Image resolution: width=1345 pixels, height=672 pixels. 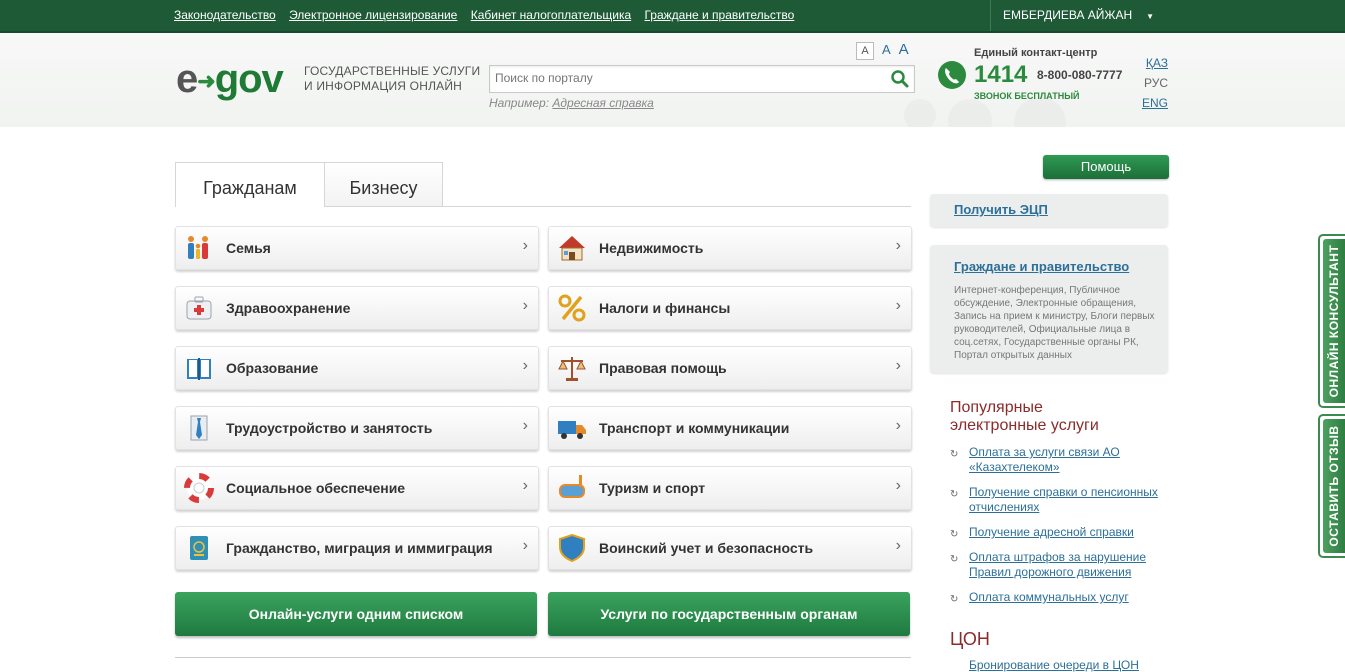 I want to click on category-real-estate: Недвижимость ›, so click(x=730, y=248).